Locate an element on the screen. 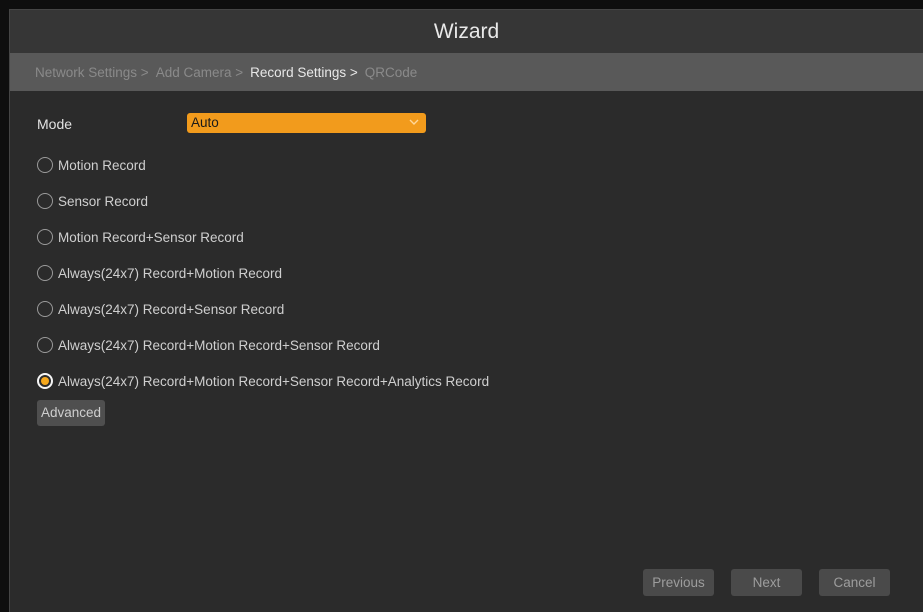  cancel-button: Cancel is located at coordinates (854, 582).